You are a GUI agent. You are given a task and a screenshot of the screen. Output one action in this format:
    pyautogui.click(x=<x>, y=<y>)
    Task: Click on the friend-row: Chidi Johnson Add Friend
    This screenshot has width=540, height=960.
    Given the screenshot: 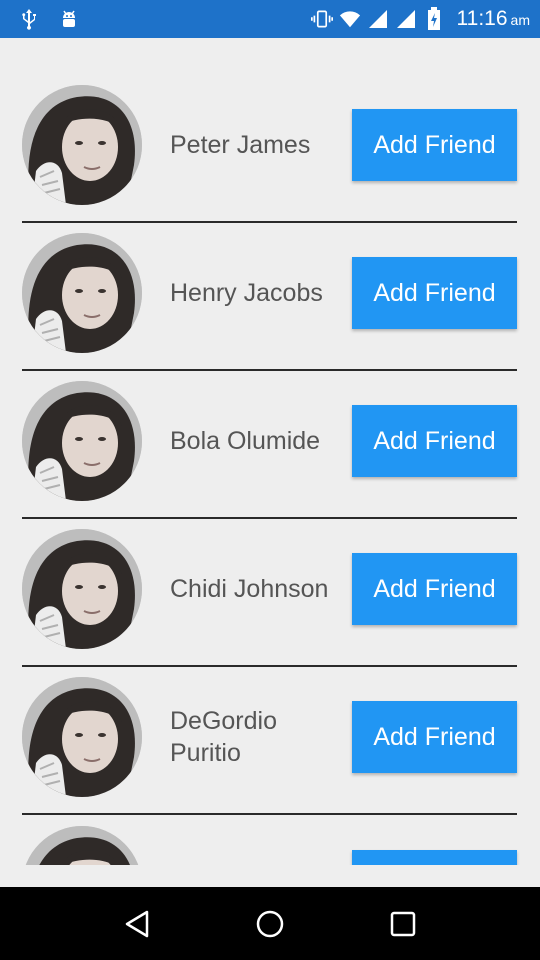 What is the action you would take?
    pyautogui.click(x=269, y=593)
    